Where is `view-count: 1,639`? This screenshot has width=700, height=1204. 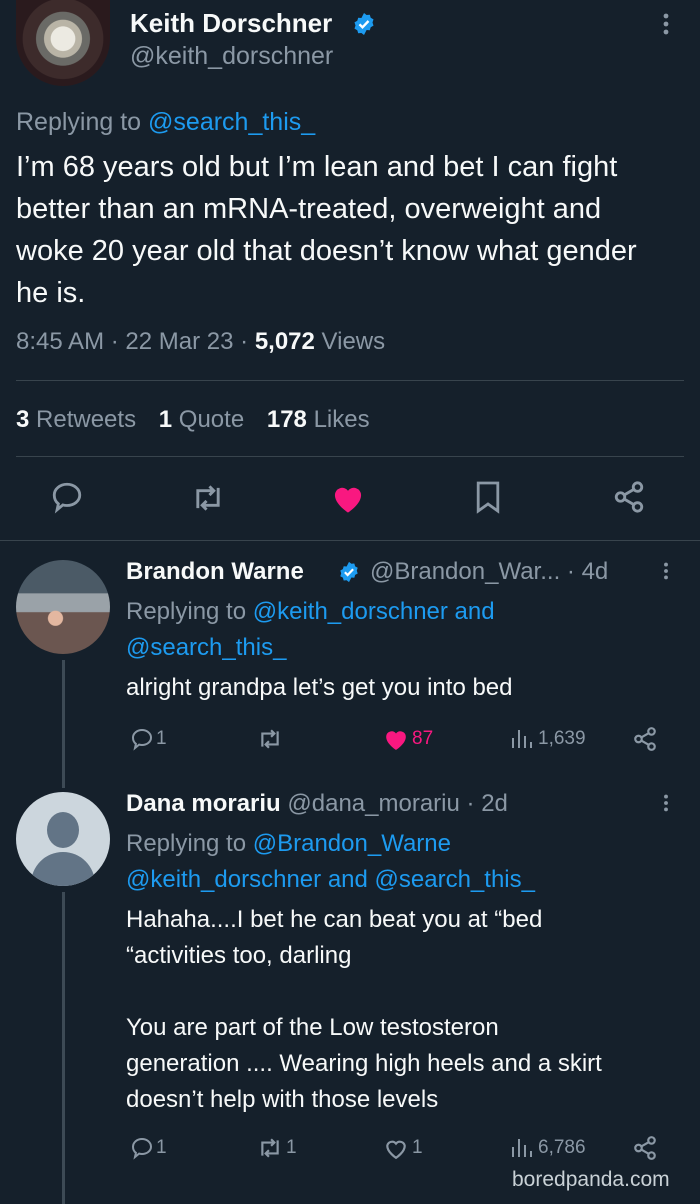 view-count: 1,639 is located at coordinates (562, 738).